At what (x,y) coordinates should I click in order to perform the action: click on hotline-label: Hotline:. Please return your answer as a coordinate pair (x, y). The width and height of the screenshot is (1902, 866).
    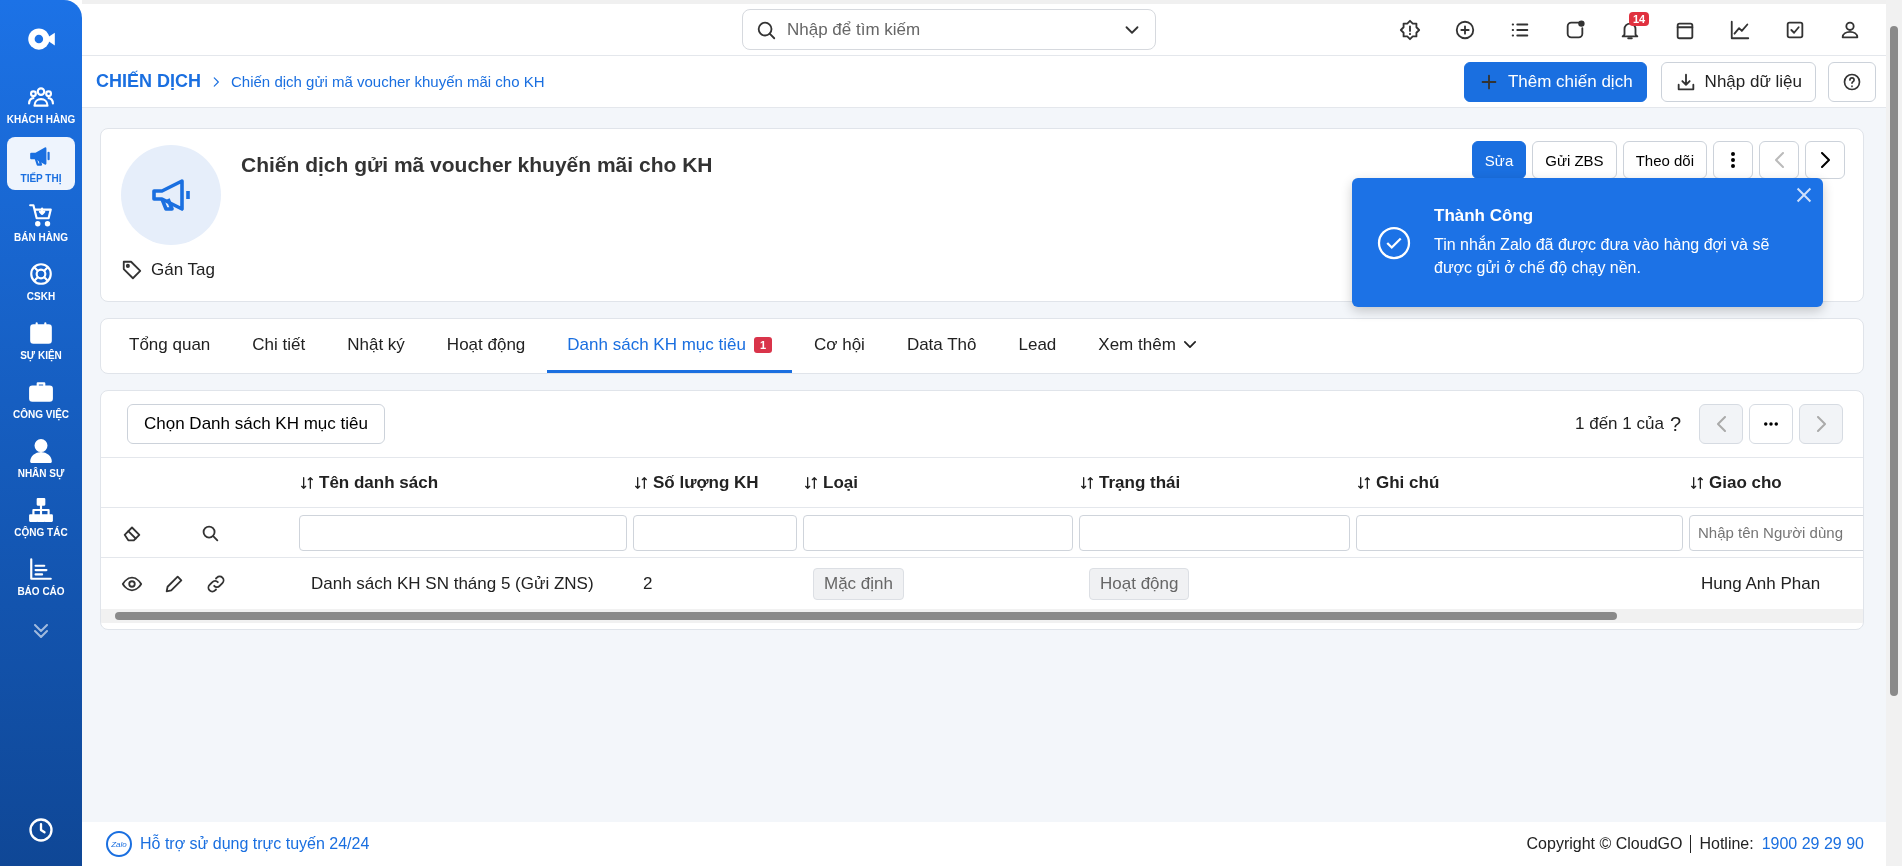
    Looking at the image, I should click on (1726, 844).